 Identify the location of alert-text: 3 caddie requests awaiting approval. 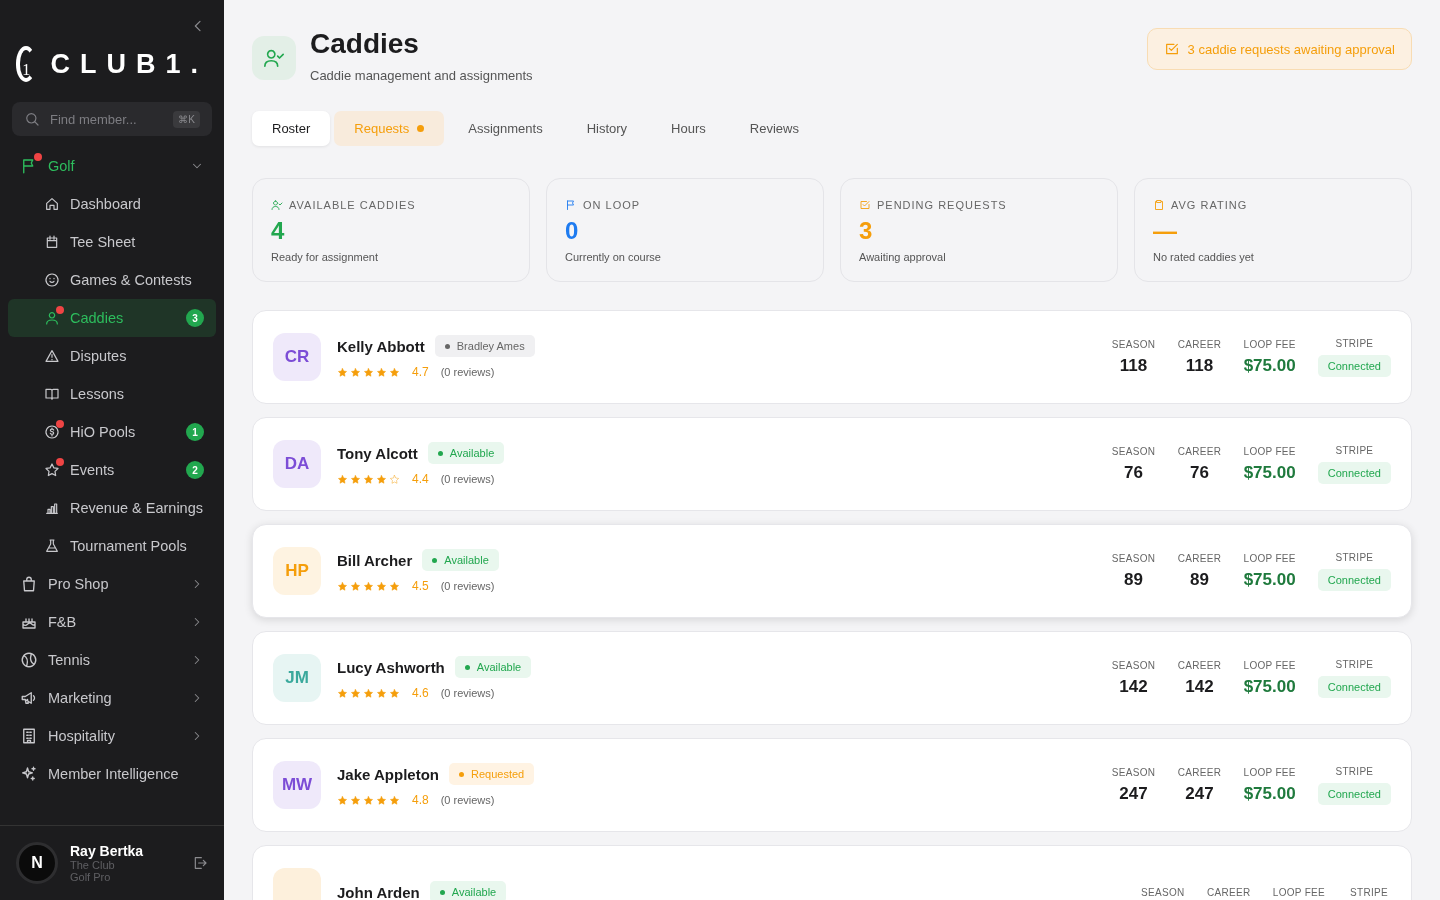
(1291, 49).